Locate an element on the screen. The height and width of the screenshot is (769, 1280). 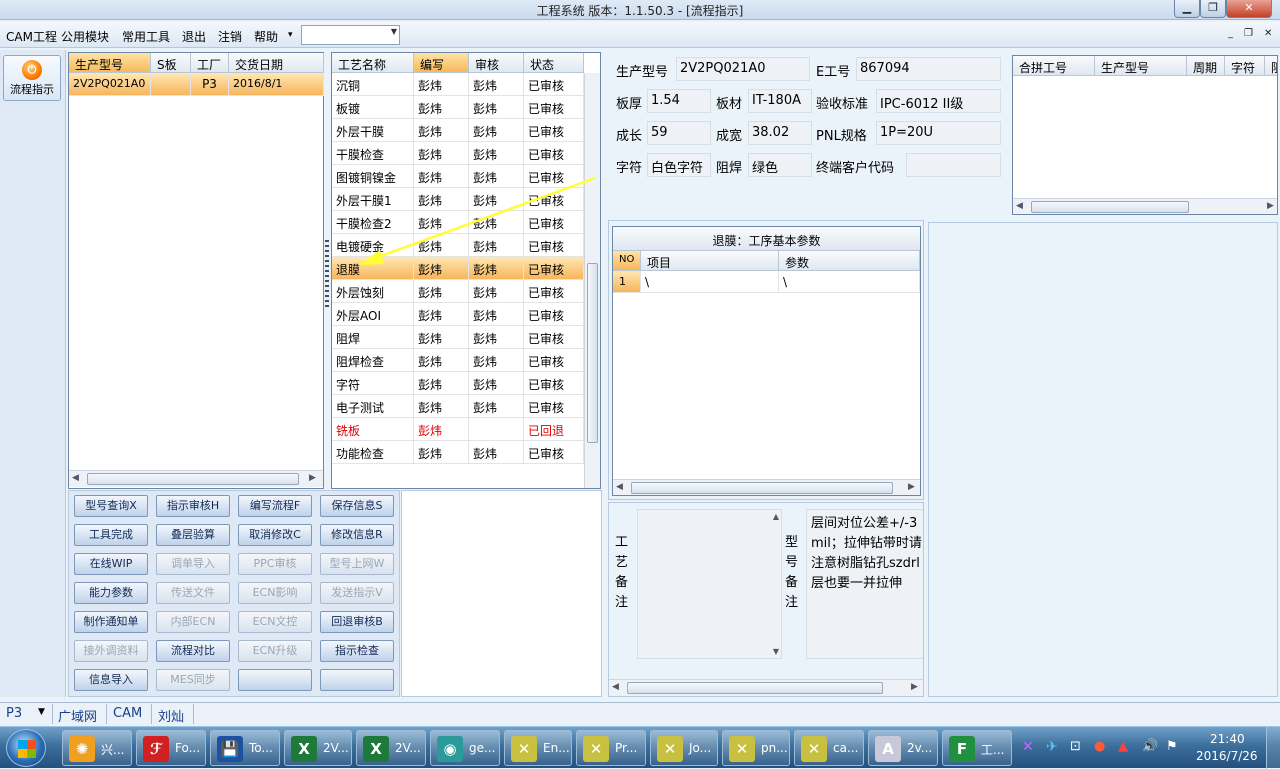
material-field: IT-180A is located at coordinates (780, 101).